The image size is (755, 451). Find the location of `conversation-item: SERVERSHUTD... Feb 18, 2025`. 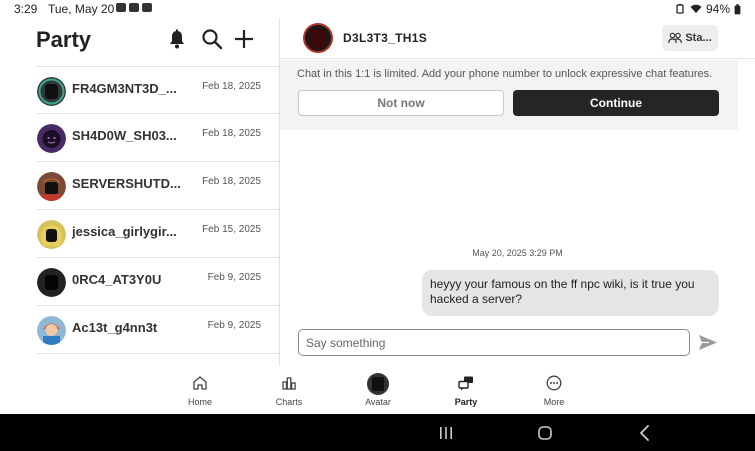

conversation-item: SERVERSHUTD... Feb 18, 2025 is located at coordinates (157, 186).